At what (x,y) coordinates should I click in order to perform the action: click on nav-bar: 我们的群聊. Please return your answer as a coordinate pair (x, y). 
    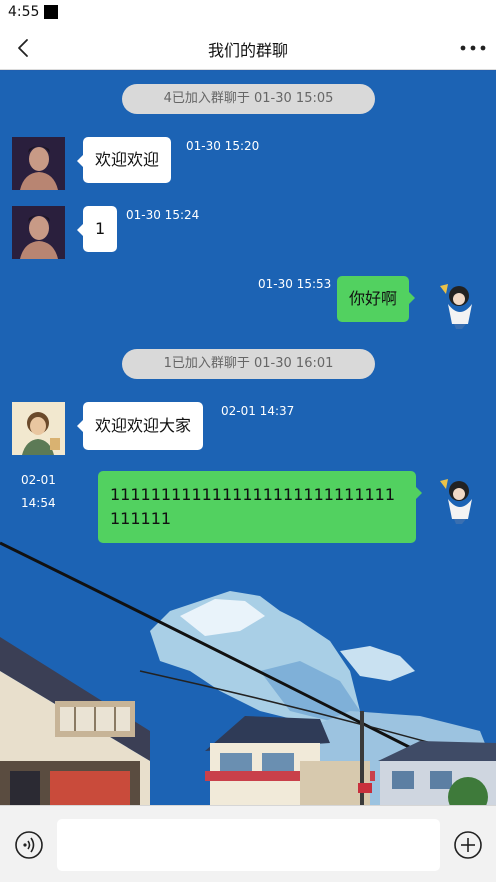
    Looking at the image, I should click on (248, 48).